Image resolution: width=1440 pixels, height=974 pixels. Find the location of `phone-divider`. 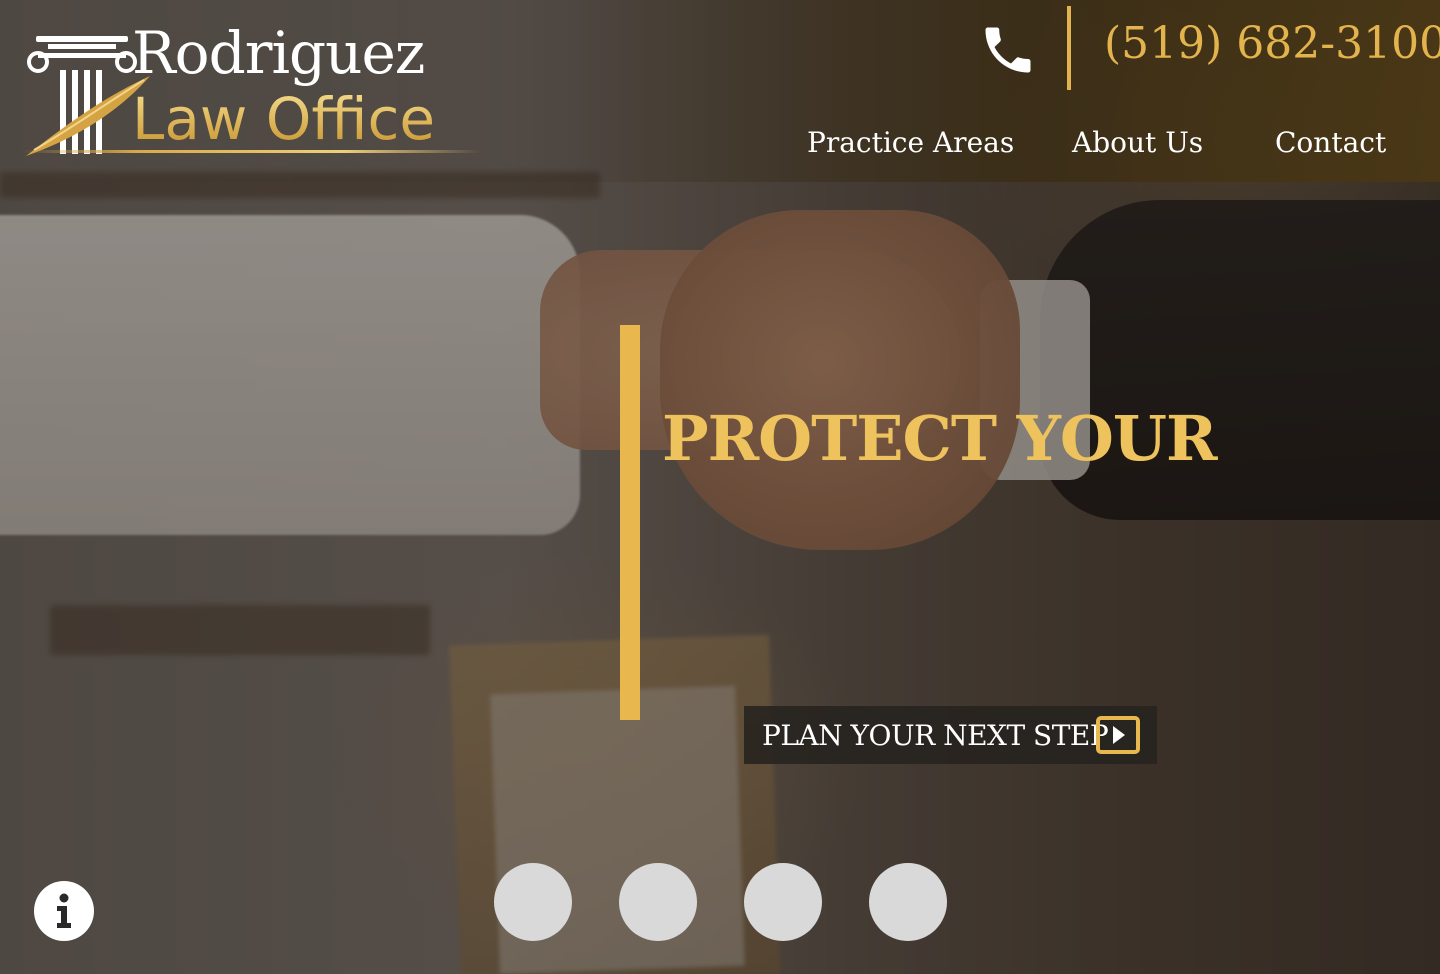

phone-divider is located at coordinates (1069, 48).